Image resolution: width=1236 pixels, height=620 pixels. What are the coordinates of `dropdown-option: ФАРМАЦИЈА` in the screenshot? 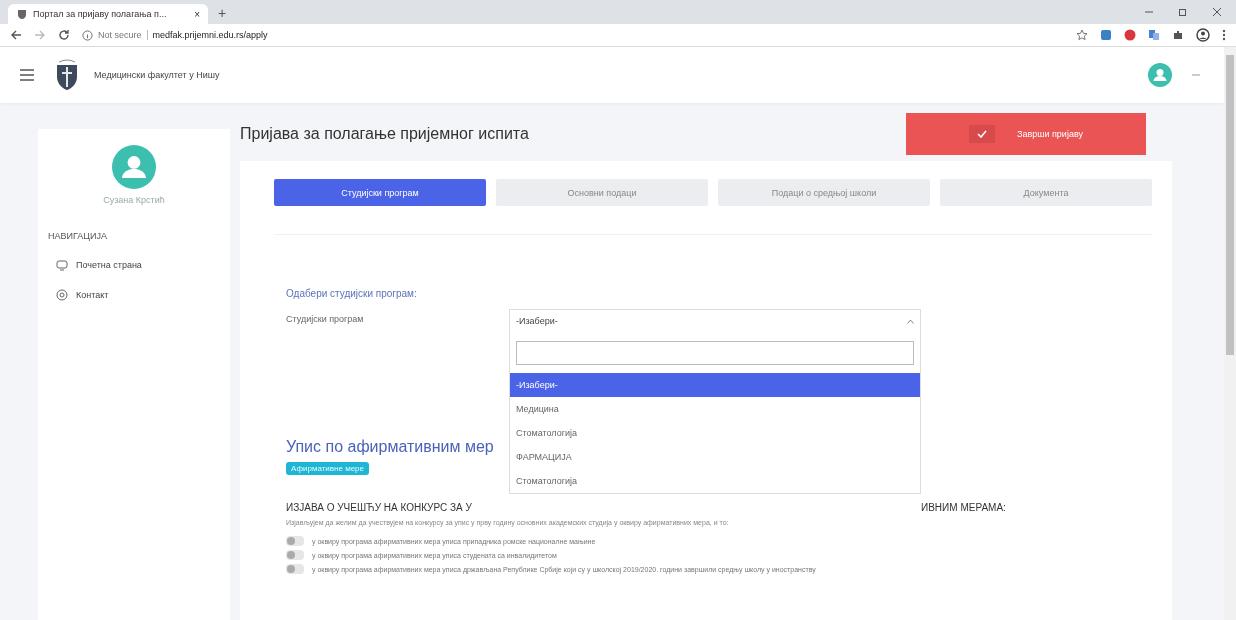 It's located at (715, 457).